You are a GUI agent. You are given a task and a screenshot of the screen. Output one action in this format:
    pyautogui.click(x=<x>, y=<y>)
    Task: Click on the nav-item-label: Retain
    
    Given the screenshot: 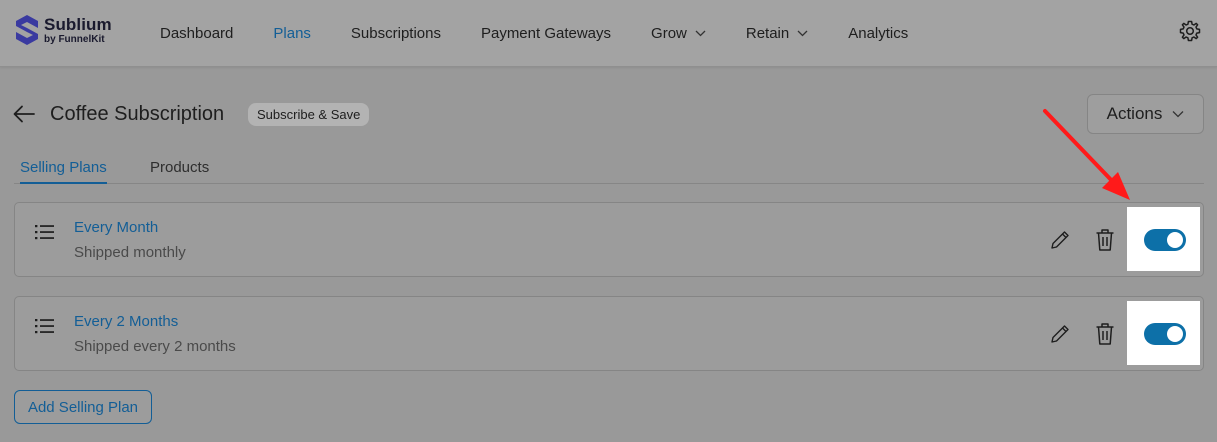 What is the action you would take?
    pyautogui.click(x=767, y=33)
    